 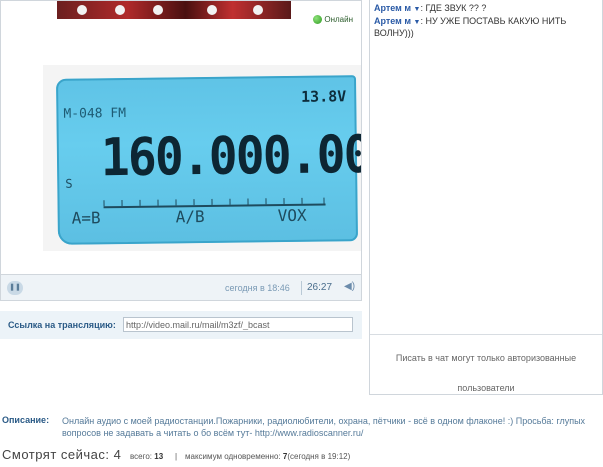 I want to click on lcd-frequency: 160.000.00, so click(x=231, y=157).